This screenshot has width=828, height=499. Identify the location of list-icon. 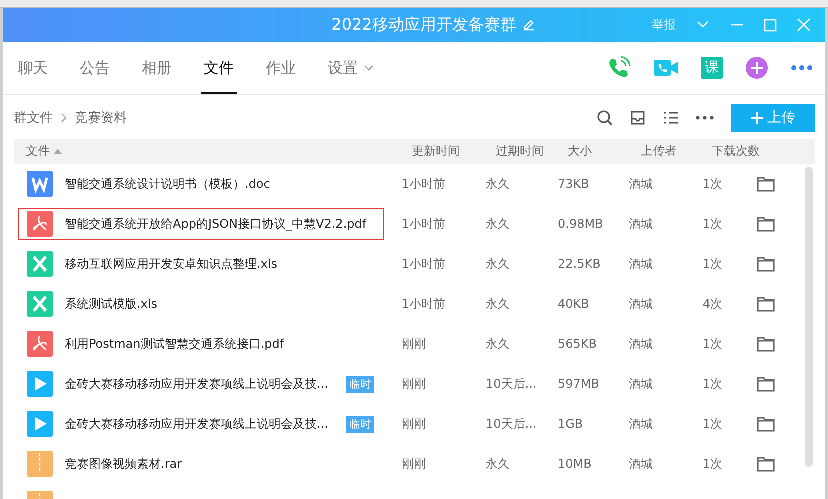
(671, 118).